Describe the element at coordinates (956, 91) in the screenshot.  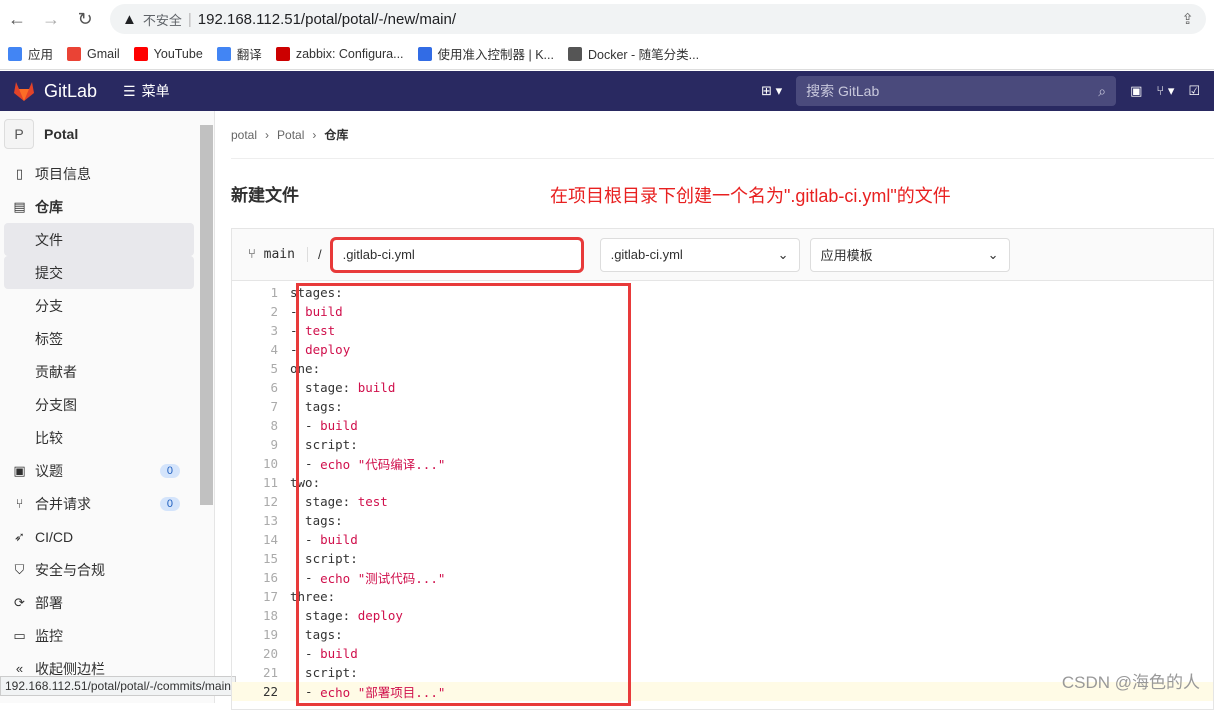
I see `search-input: 搜索 GitLab ⌕` at that location.